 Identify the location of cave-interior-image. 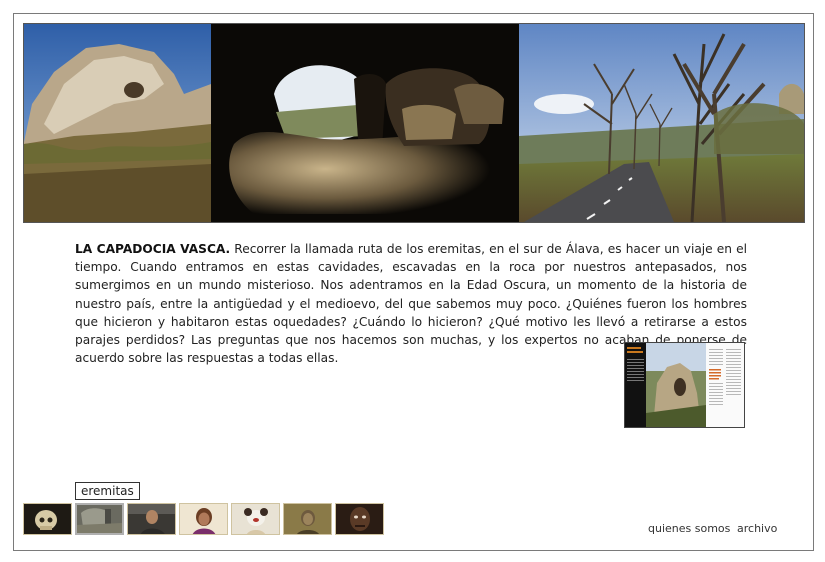
(99, 519).